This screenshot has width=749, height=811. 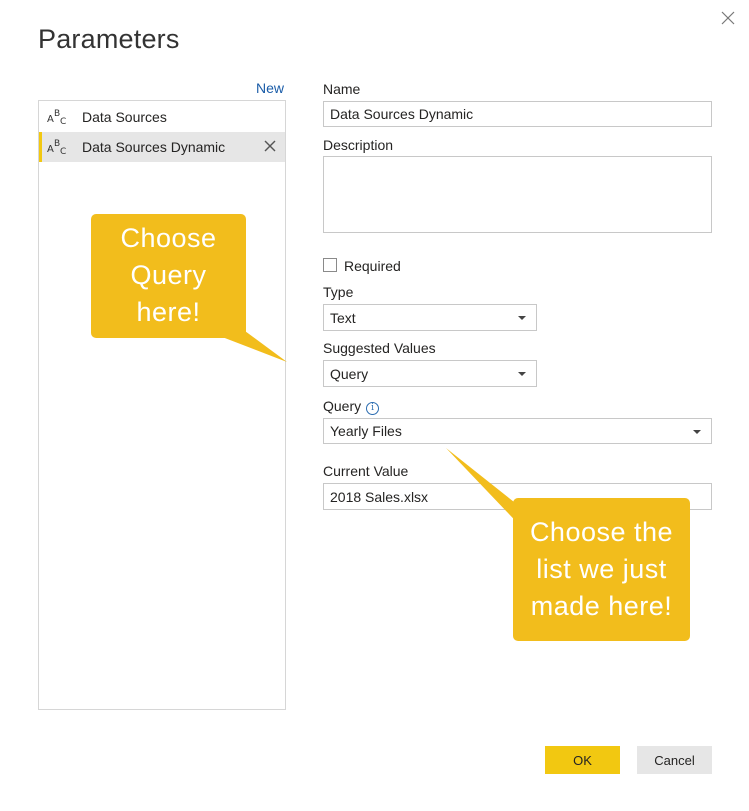 I want to click on required-label: Required, so click(x=372, y=266).